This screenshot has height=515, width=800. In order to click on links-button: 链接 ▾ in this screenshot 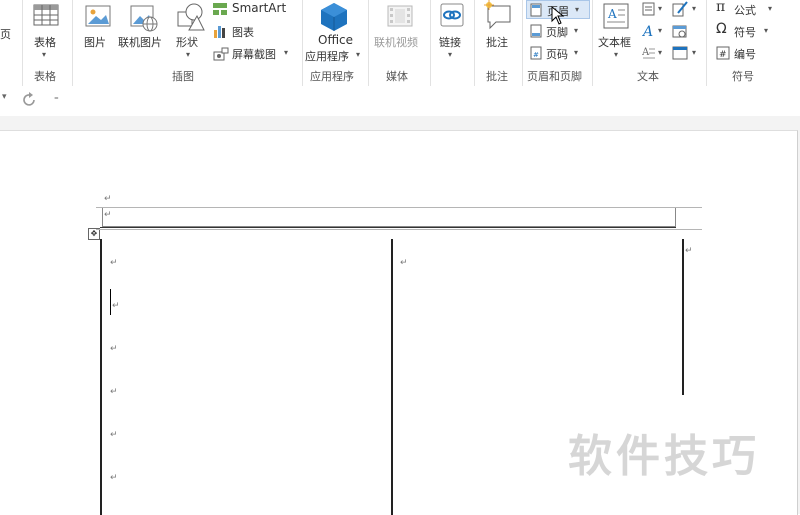, I will do `click(452, 31)`.